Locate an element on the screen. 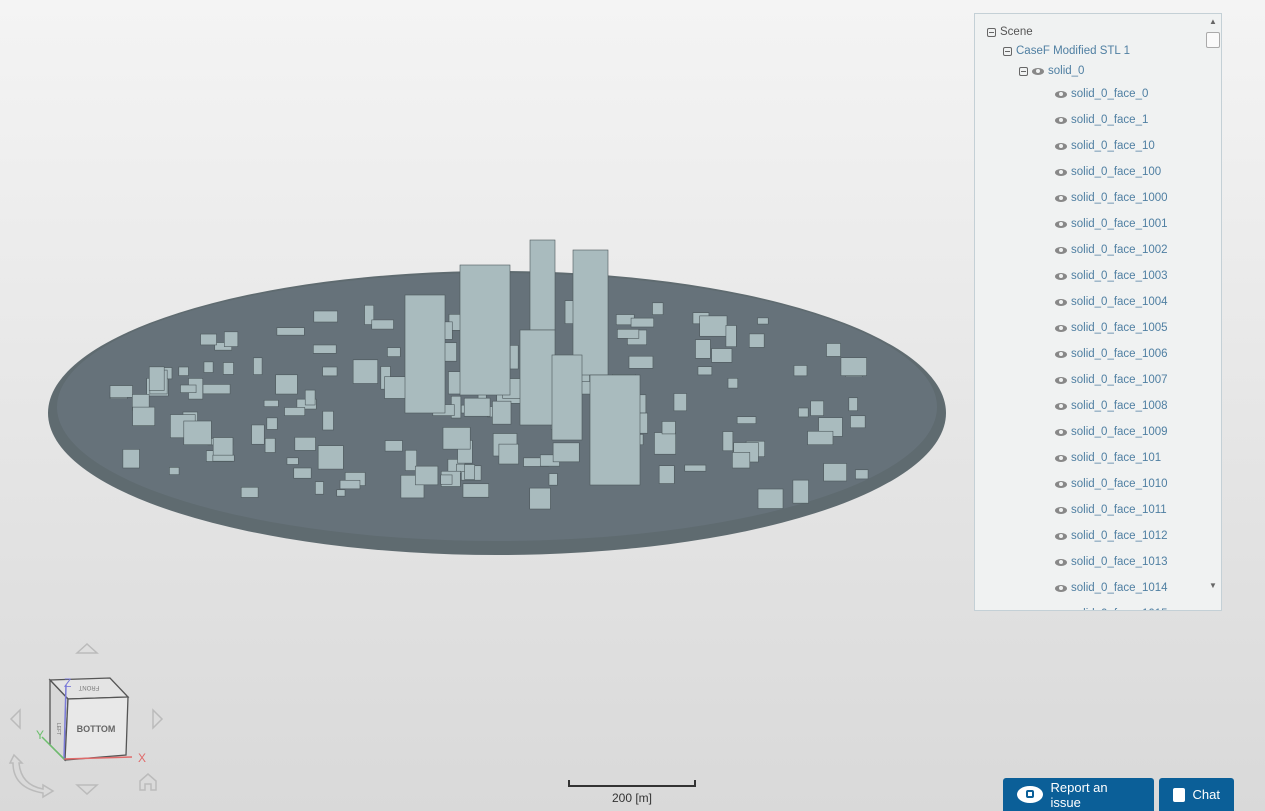 This screenshot has width=1265, height=811. cube-face-left: LEFT is located at coordinates (58, 729).